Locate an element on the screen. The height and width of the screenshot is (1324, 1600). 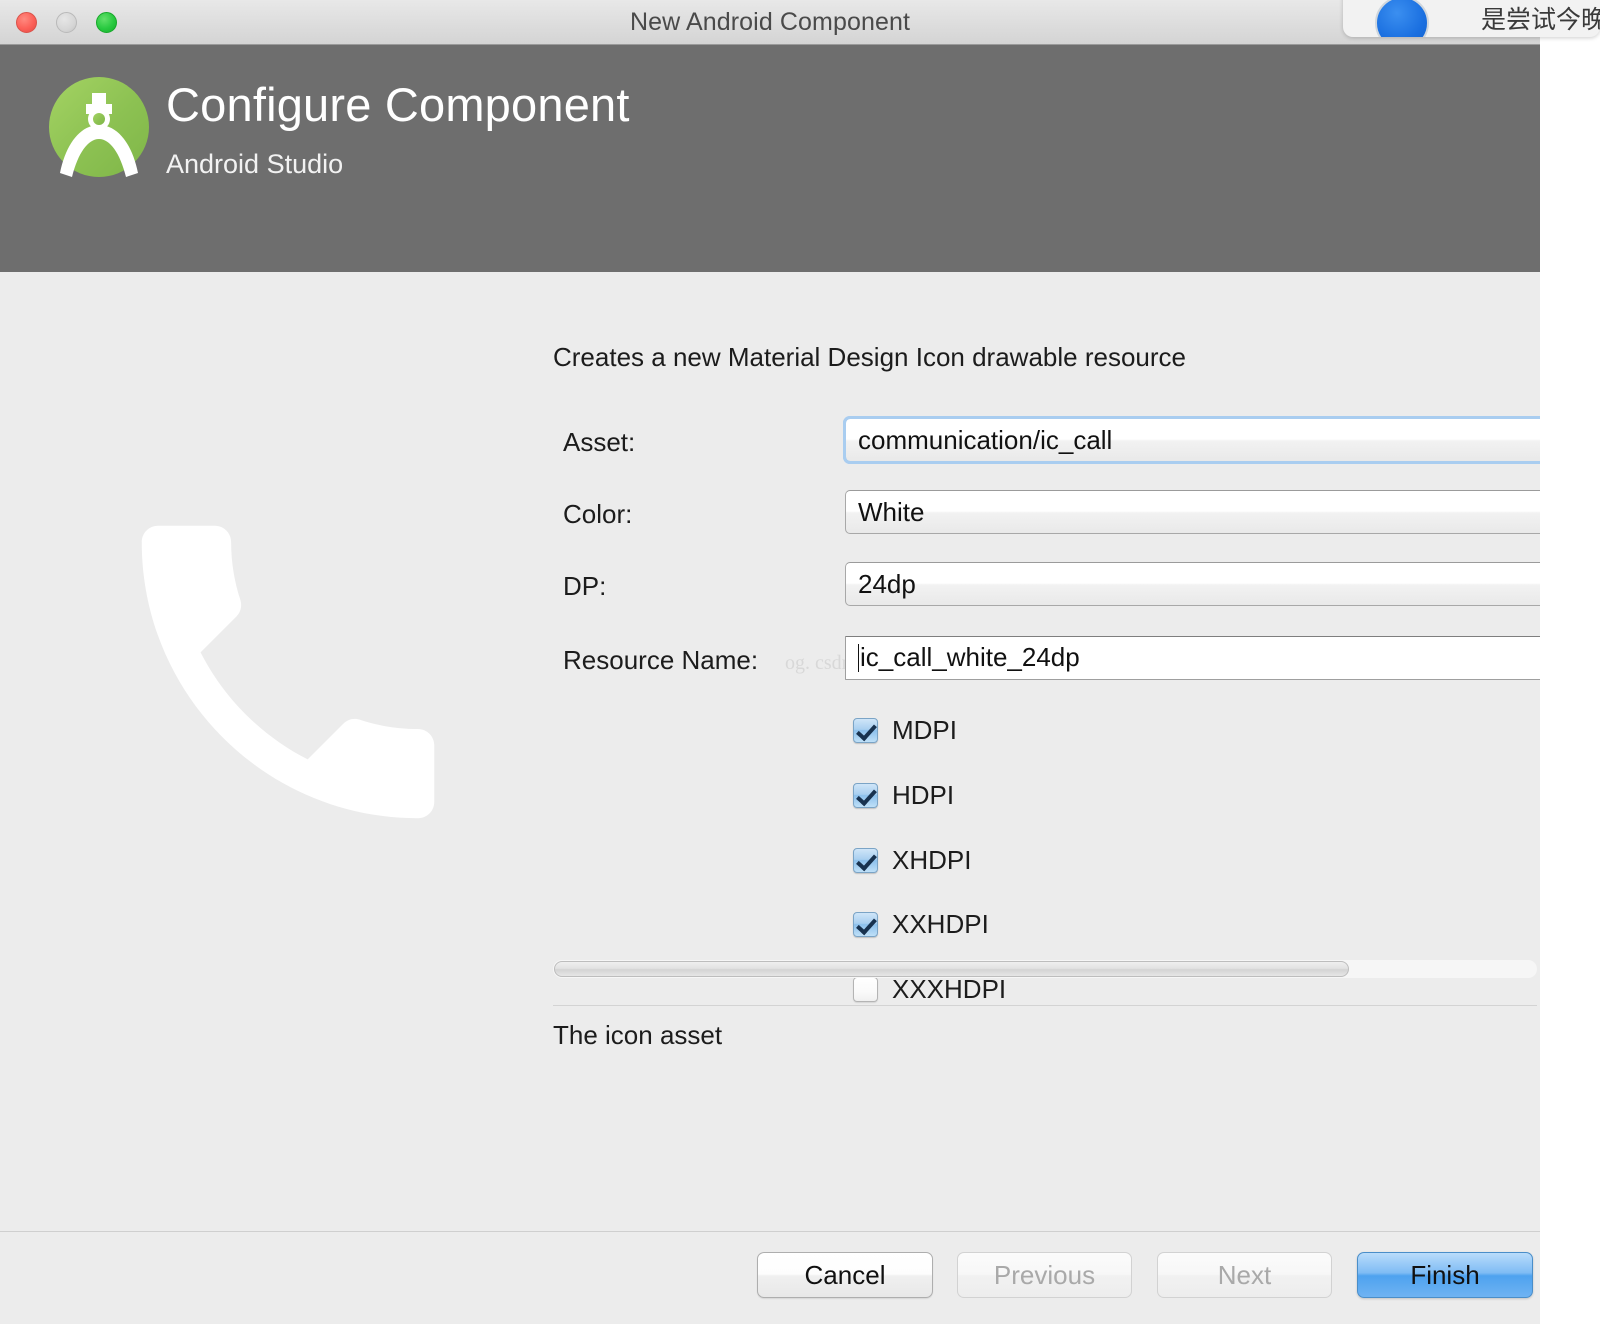
resource-name-input: ic_call_white_24dp is located at coordinates (1192, 658).